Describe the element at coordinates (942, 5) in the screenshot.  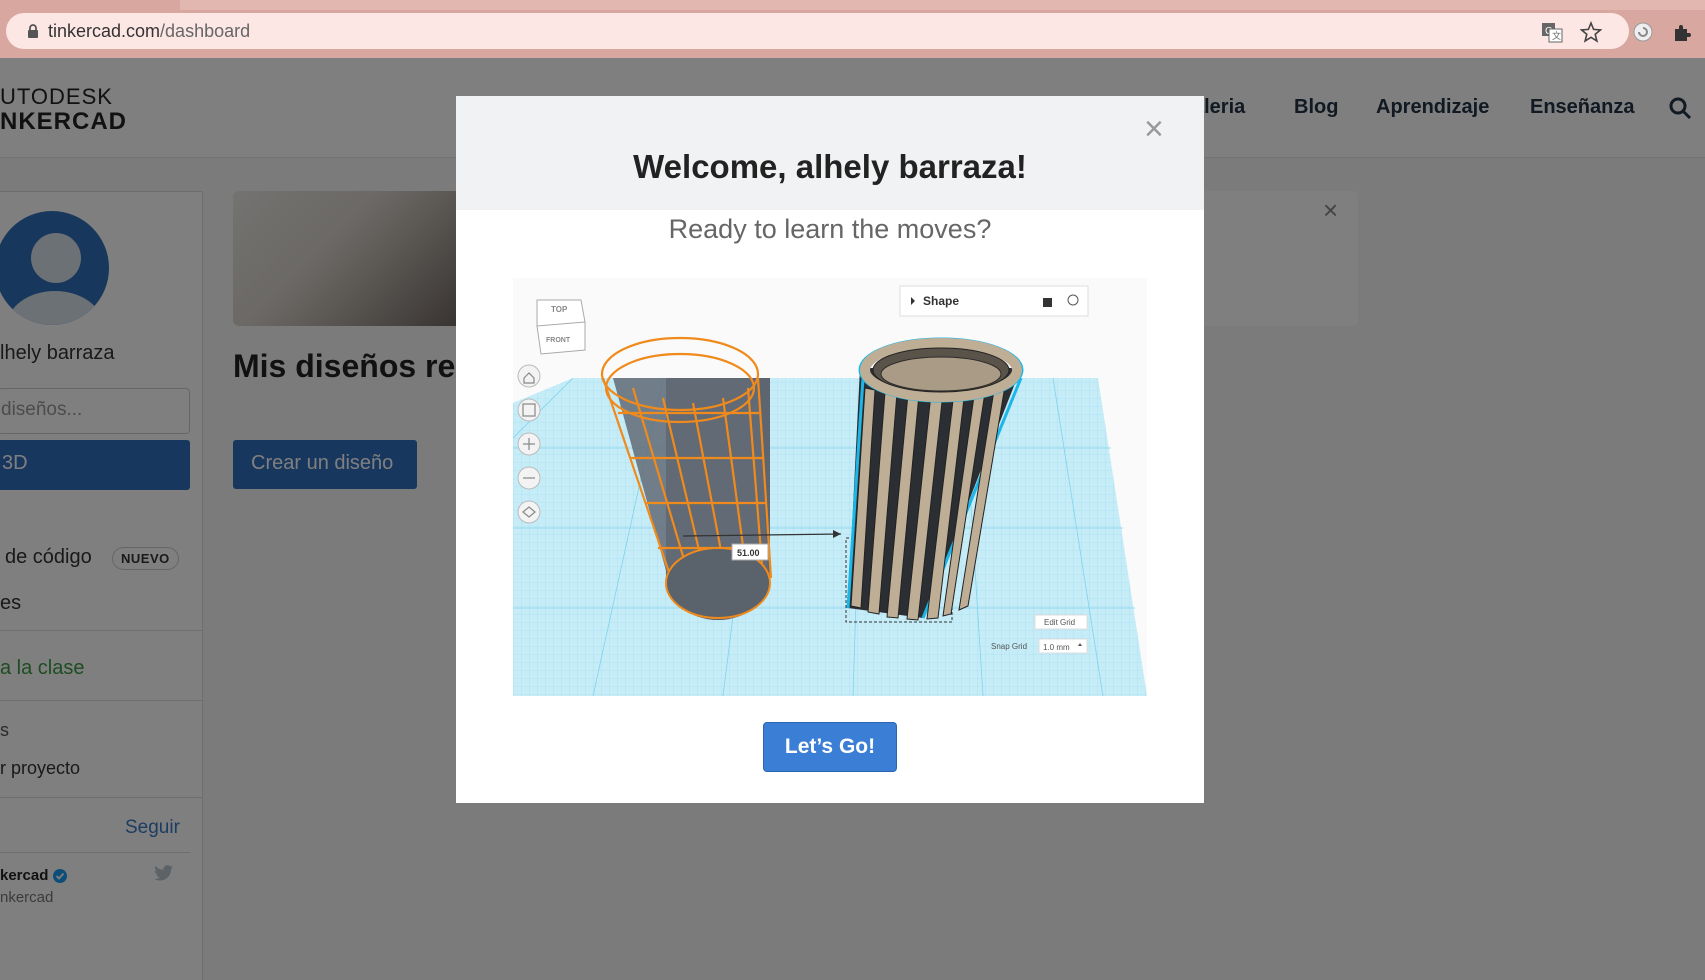
I see `browser-tabstrip` at that location.